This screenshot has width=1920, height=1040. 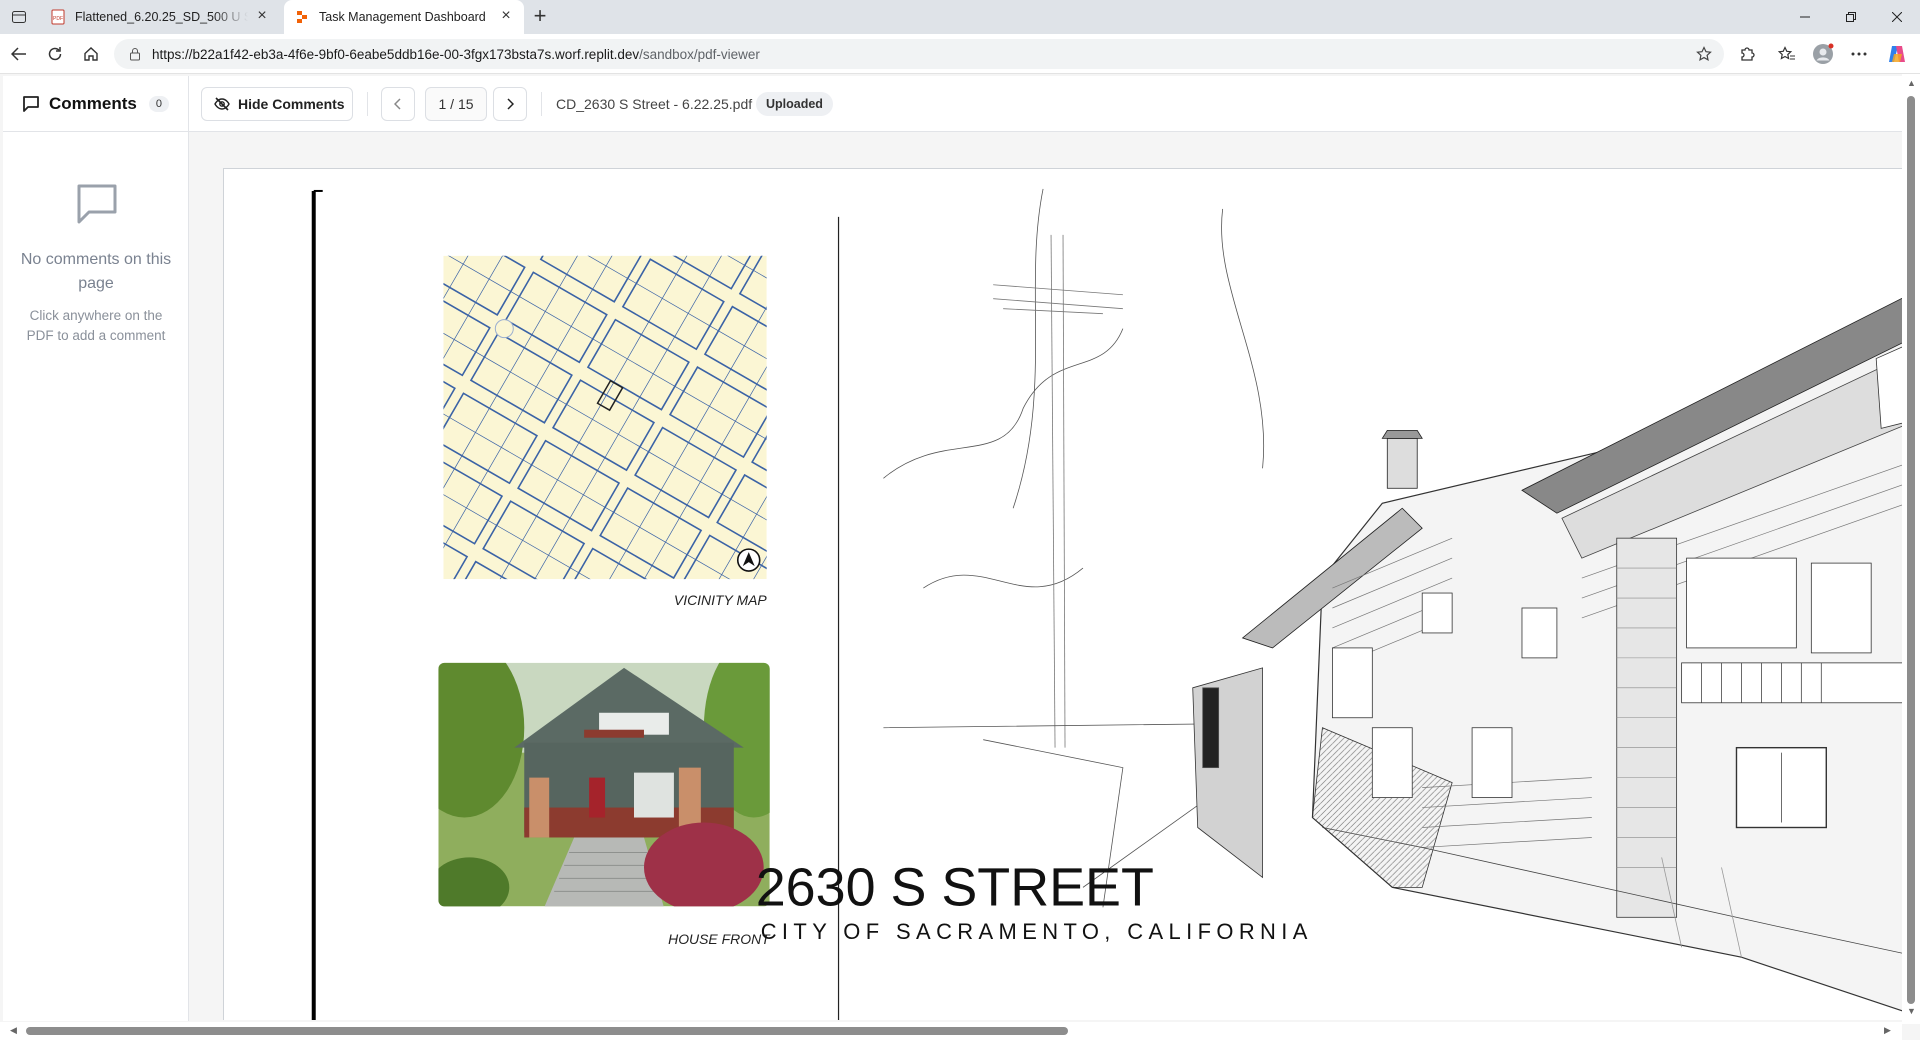 I want to click on copilot-button, so click(x=1897, y=54).